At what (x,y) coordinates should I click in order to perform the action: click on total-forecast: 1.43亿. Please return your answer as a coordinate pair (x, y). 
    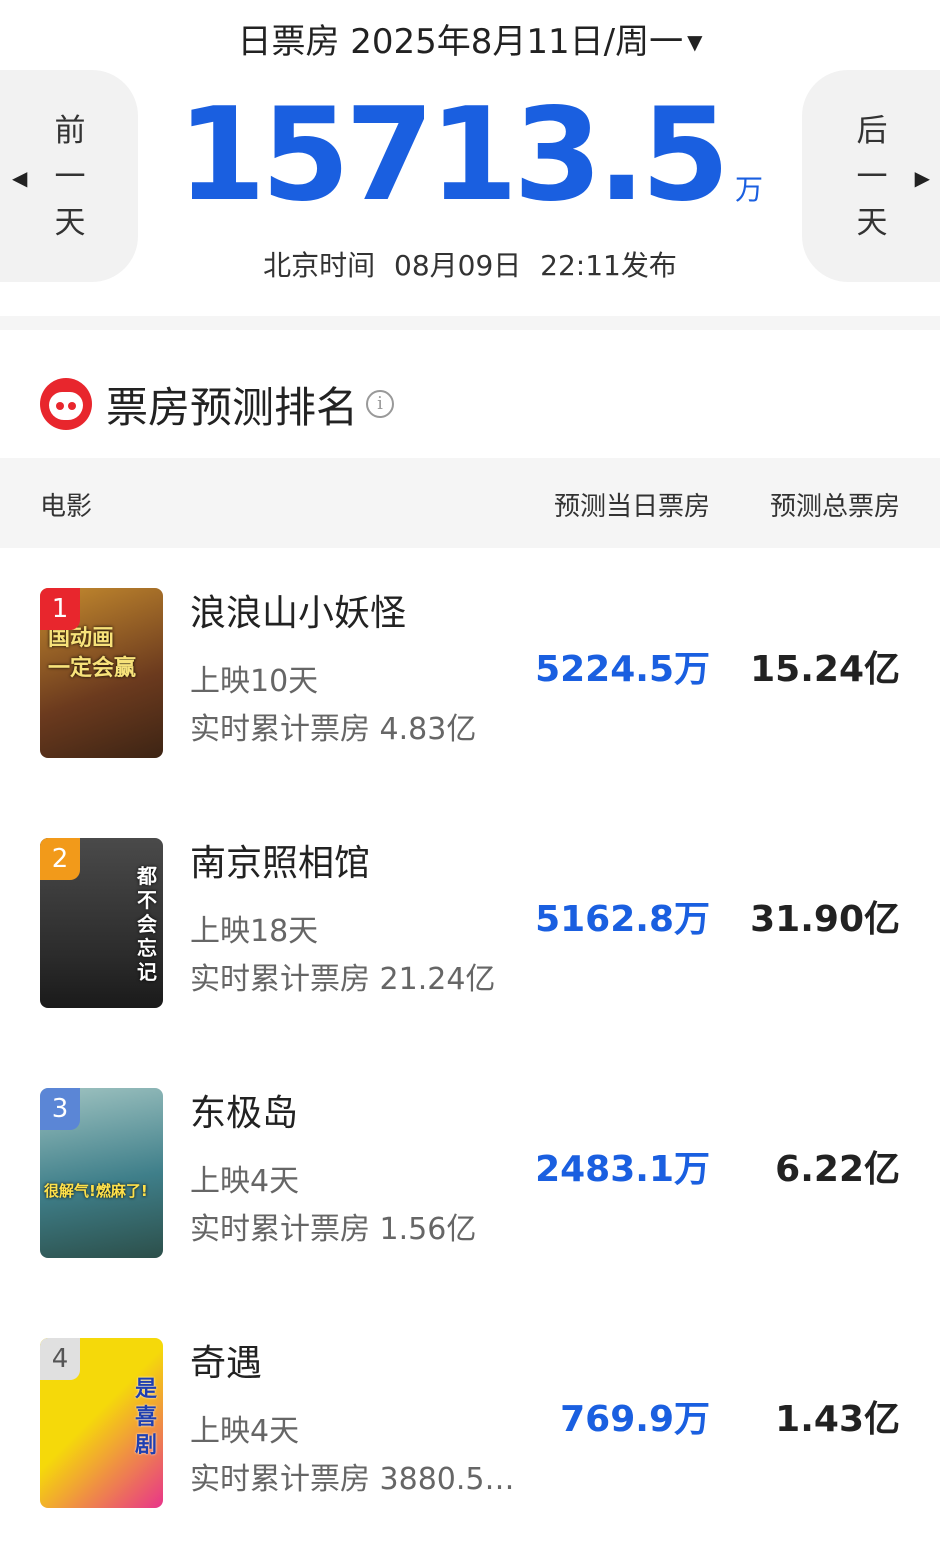
    Looking at the image, I should click on (837, 1419).